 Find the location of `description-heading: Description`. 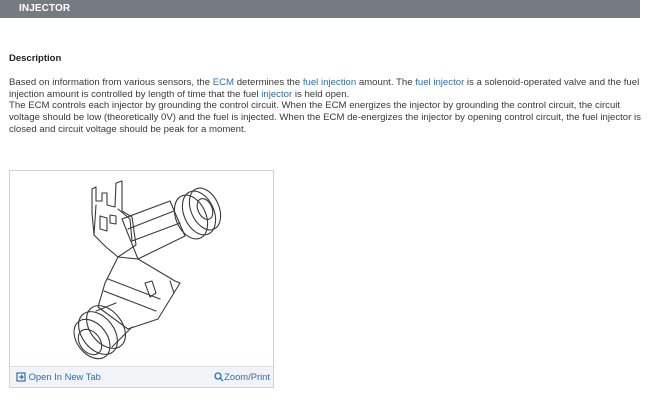

description-heading: Description is located at coordinates (35, 58).